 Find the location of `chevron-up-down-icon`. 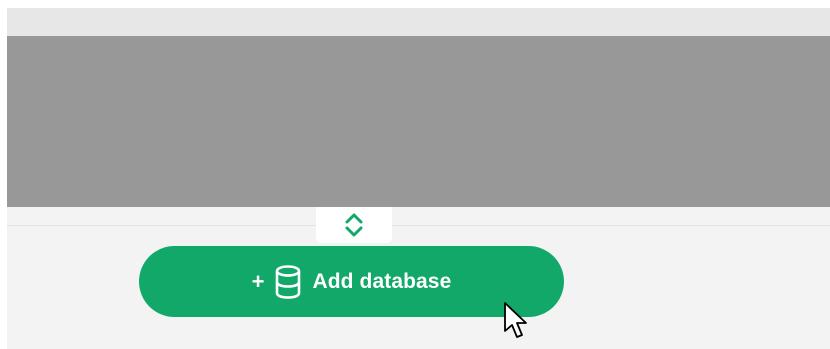

chevron-up-down-icon is located at coordinates (354, 225).